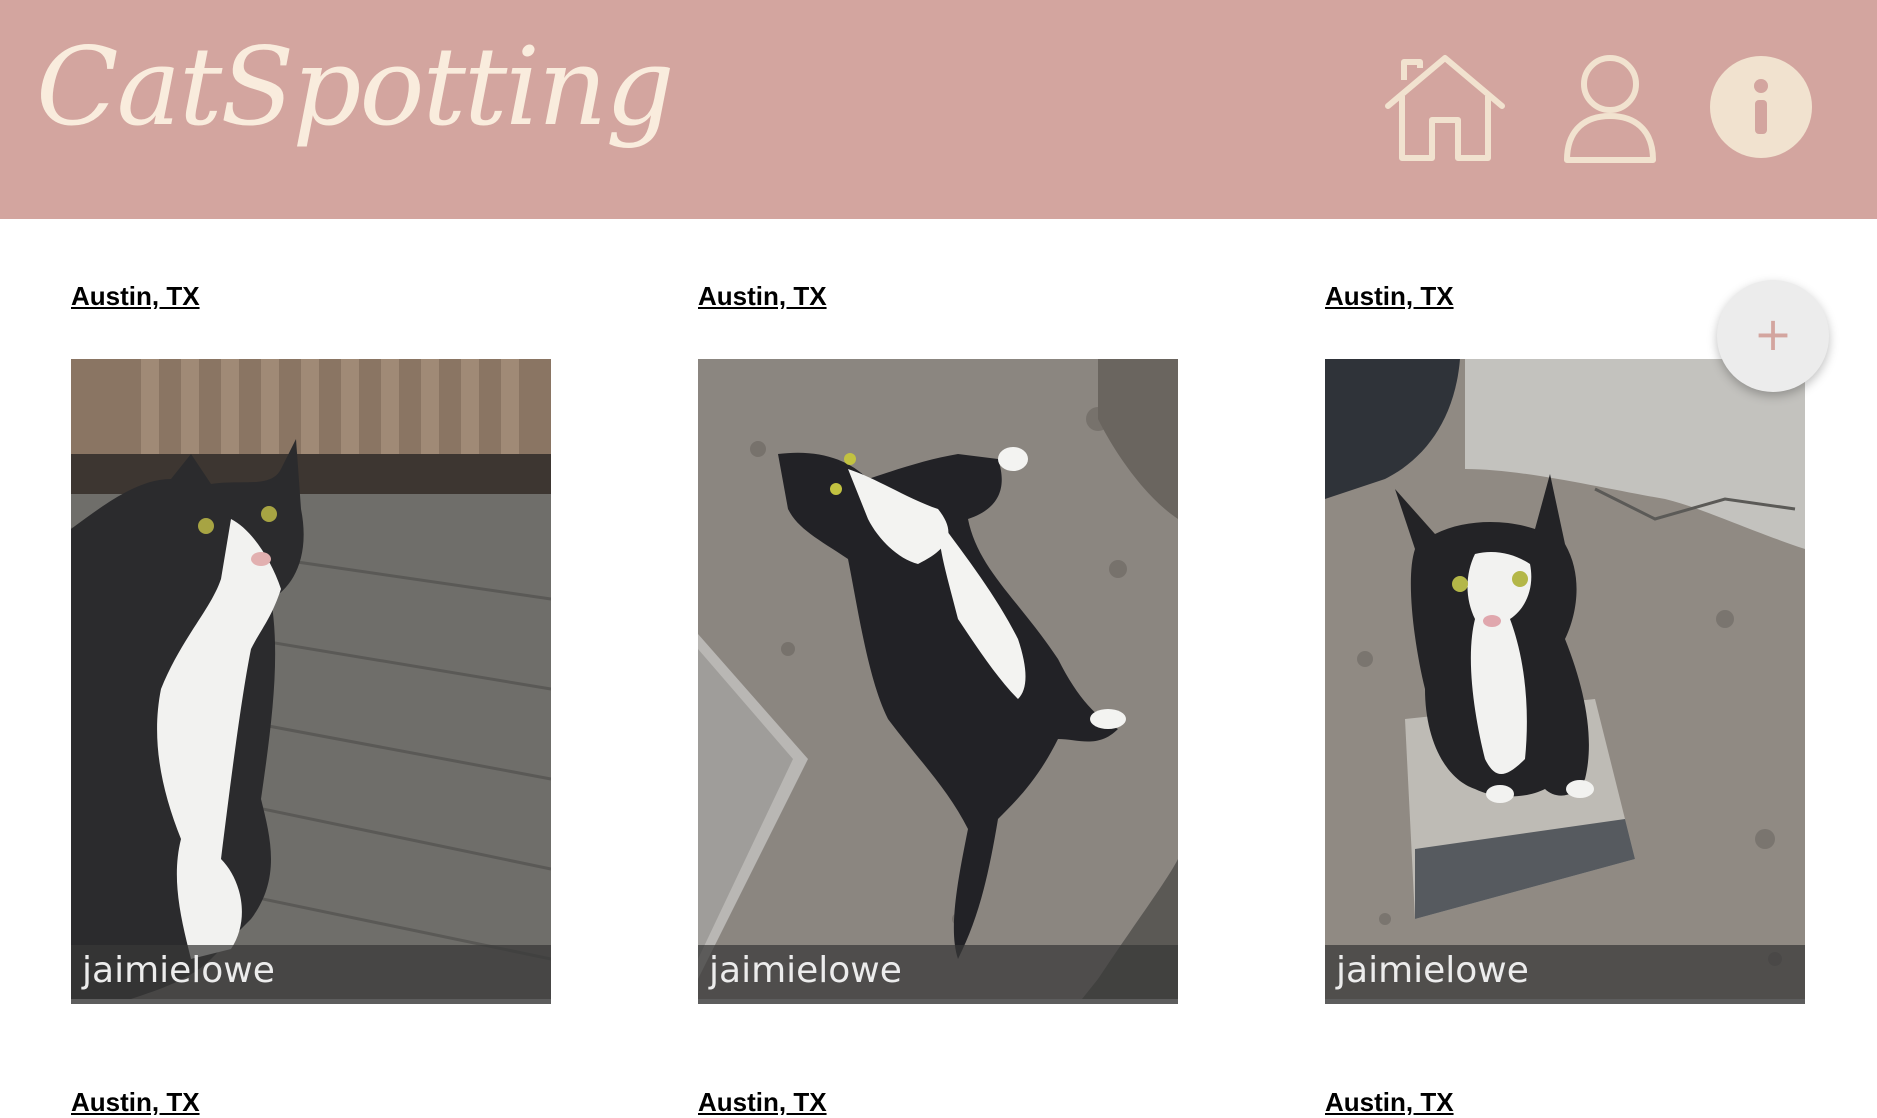  What do you see at coordinates (1761, 107) in the screenshot?
I see `info-icon` at bounding box center [1761, 107].